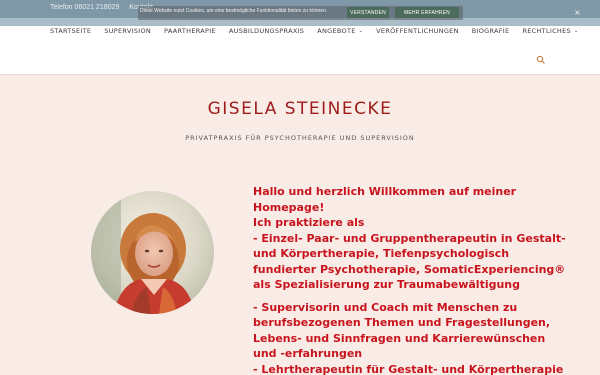 The image size is (600, 375). What do you see at coordinates (300, 74) in the screenshot?
I see `nav-divider` at bounding box center [300, 74].